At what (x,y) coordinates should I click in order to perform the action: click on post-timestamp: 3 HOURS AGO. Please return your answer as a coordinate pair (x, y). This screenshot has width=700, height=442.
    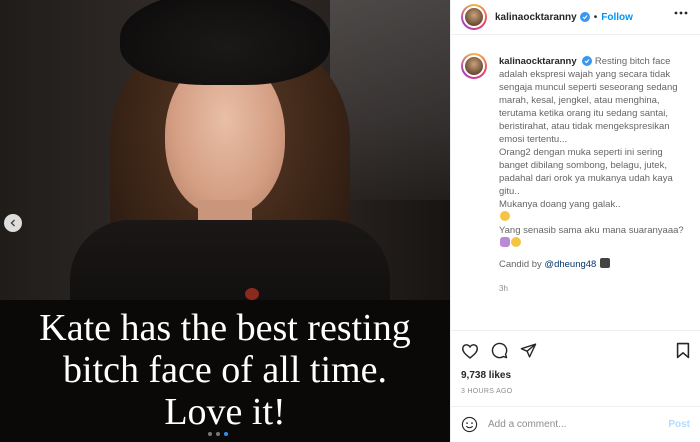
    Looking at the image, I should click on (575, 395).